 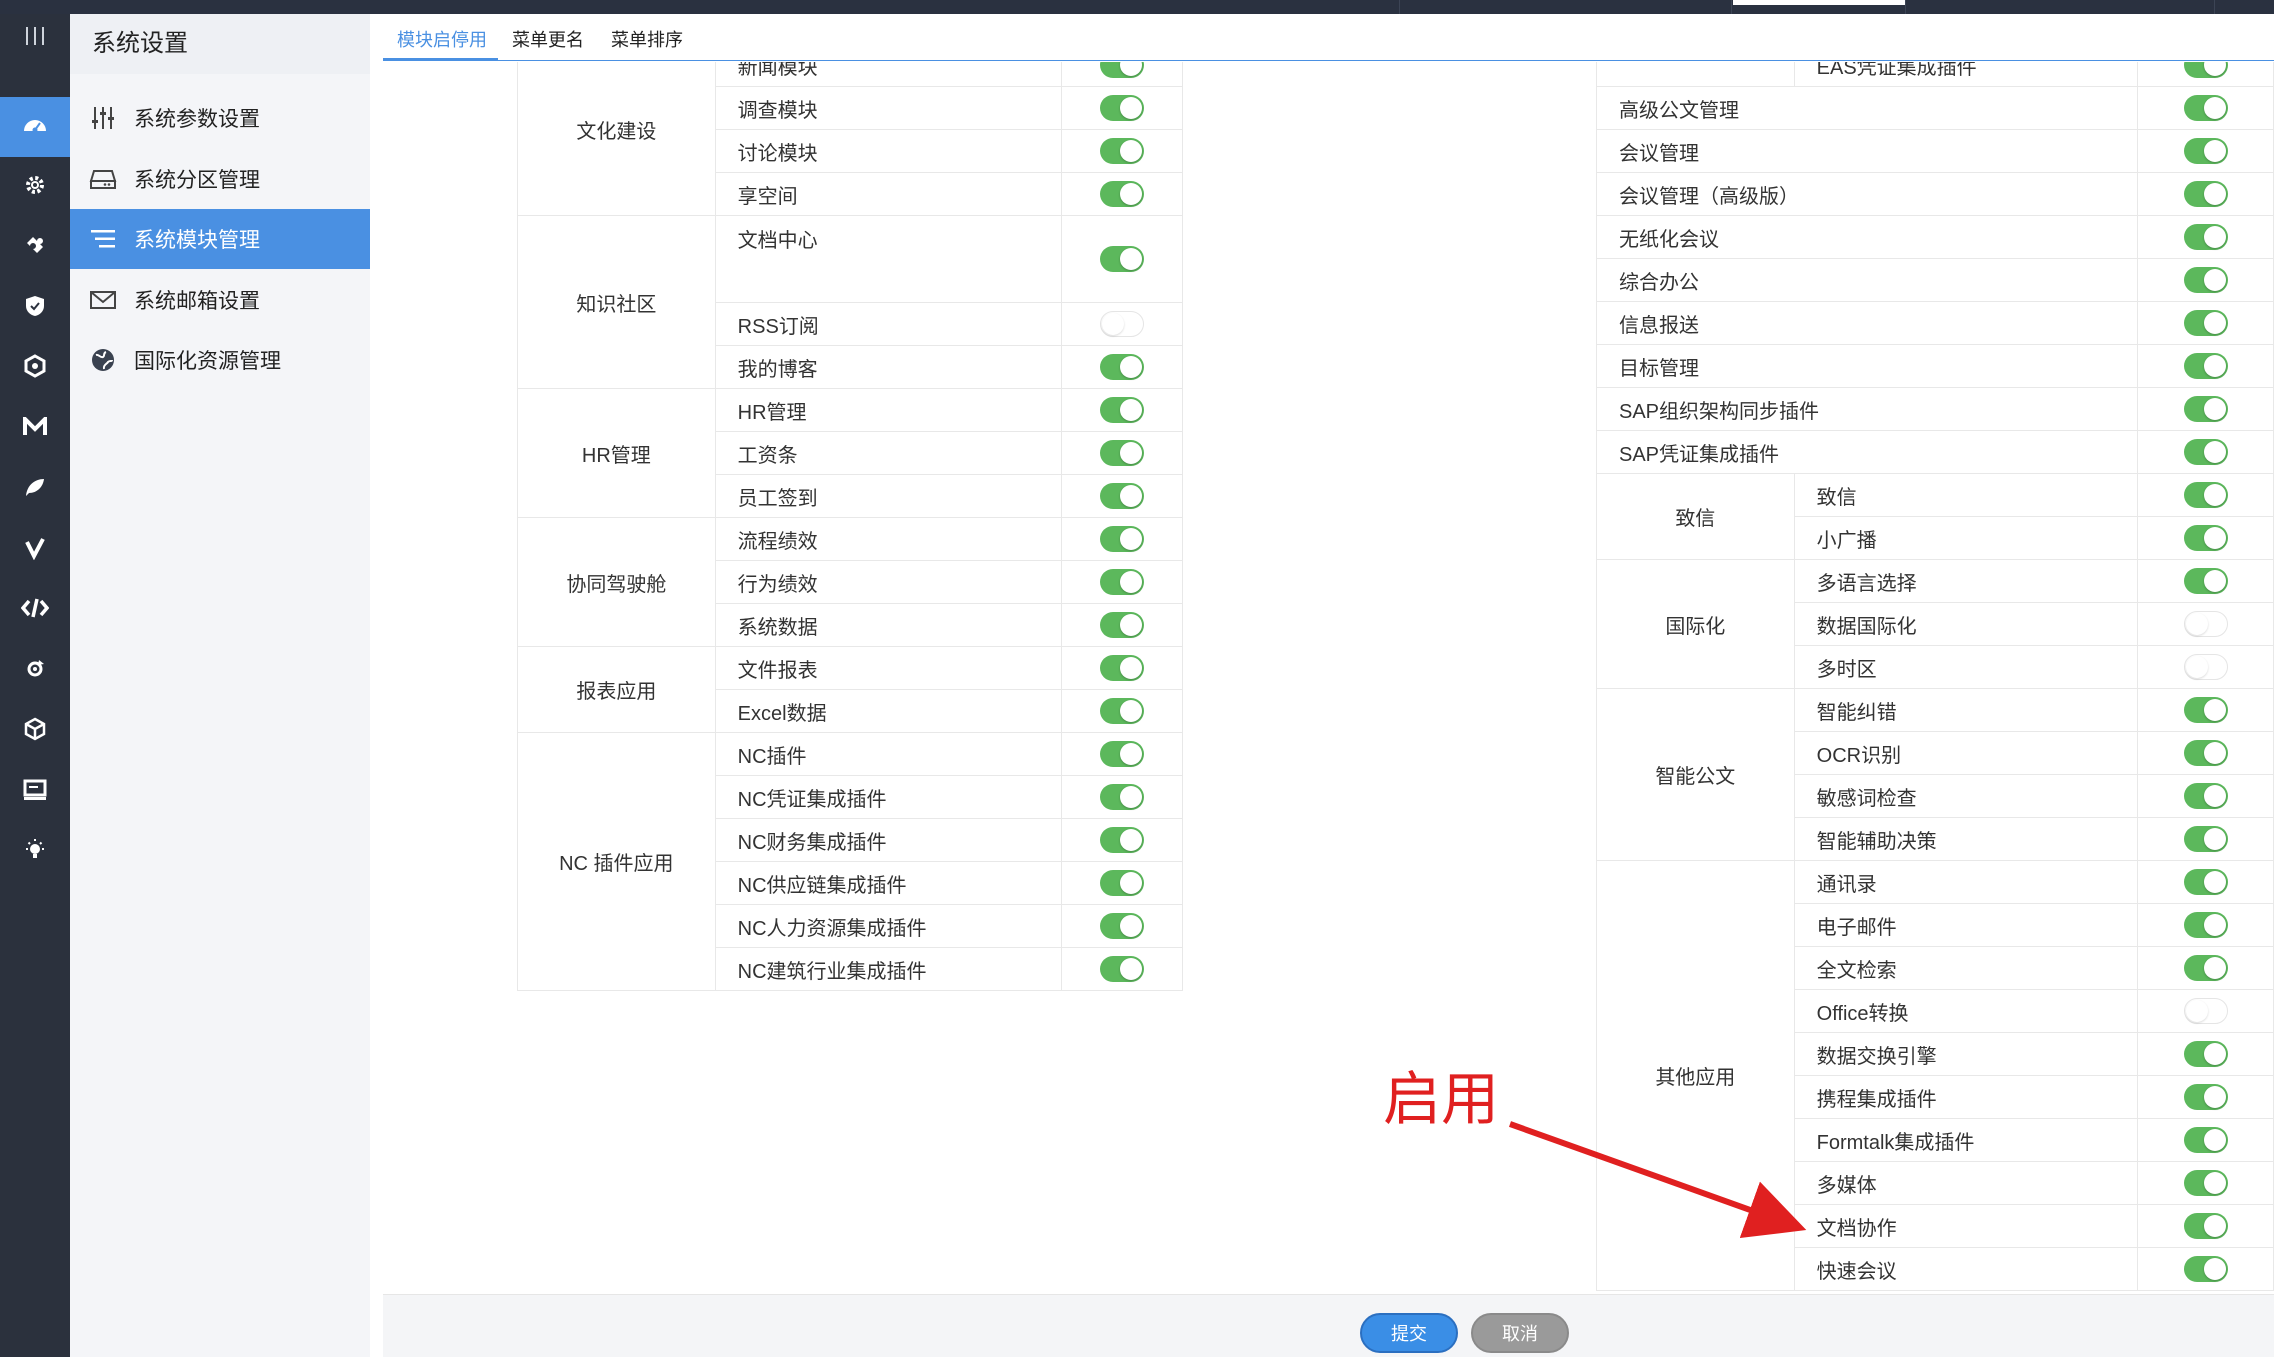 What do you see at coordinates (850, 302) in the screenshot?
I see `table-row: 知识社区 文档中心` at bounding box center [850, 302].